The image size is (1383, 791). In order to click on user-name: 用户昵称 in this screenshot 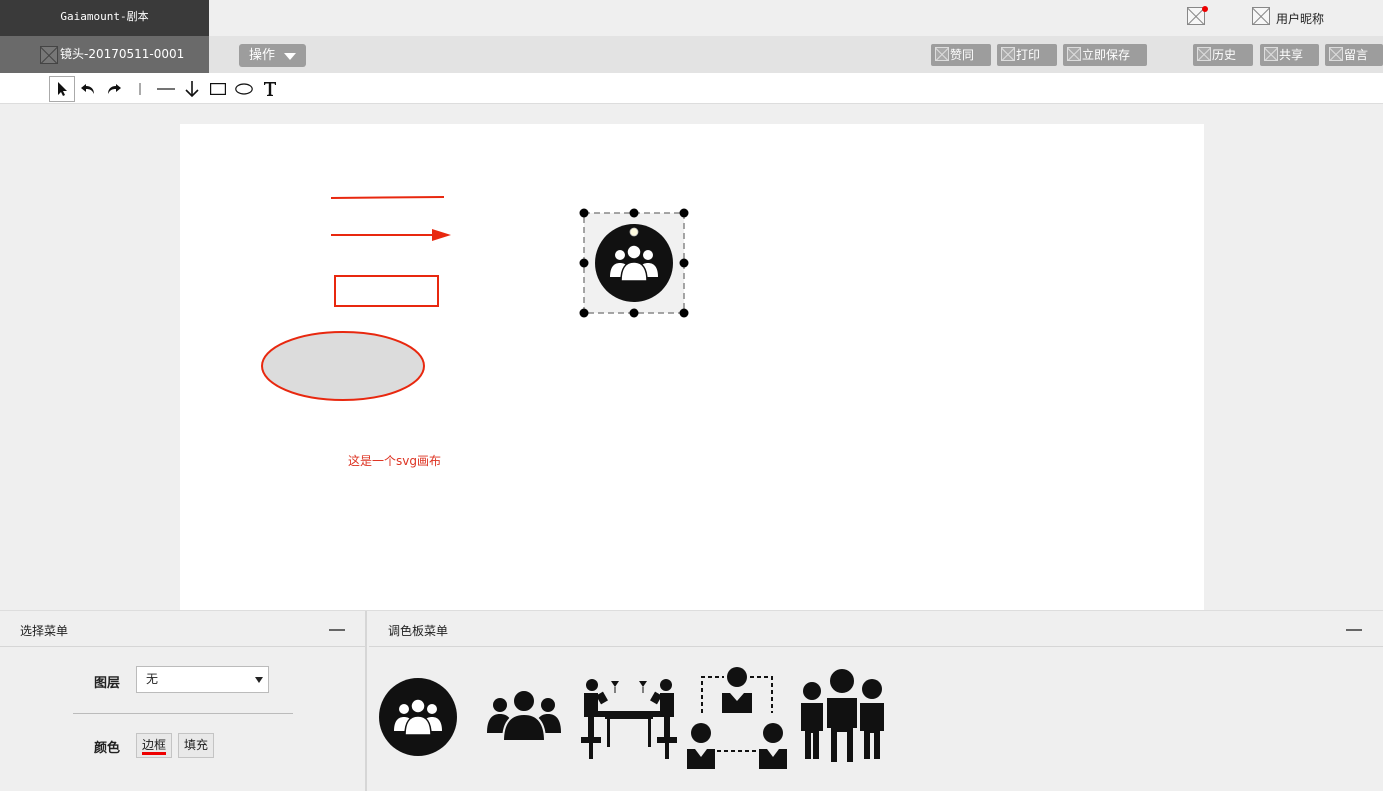, I will do `click(1300, 18)`.